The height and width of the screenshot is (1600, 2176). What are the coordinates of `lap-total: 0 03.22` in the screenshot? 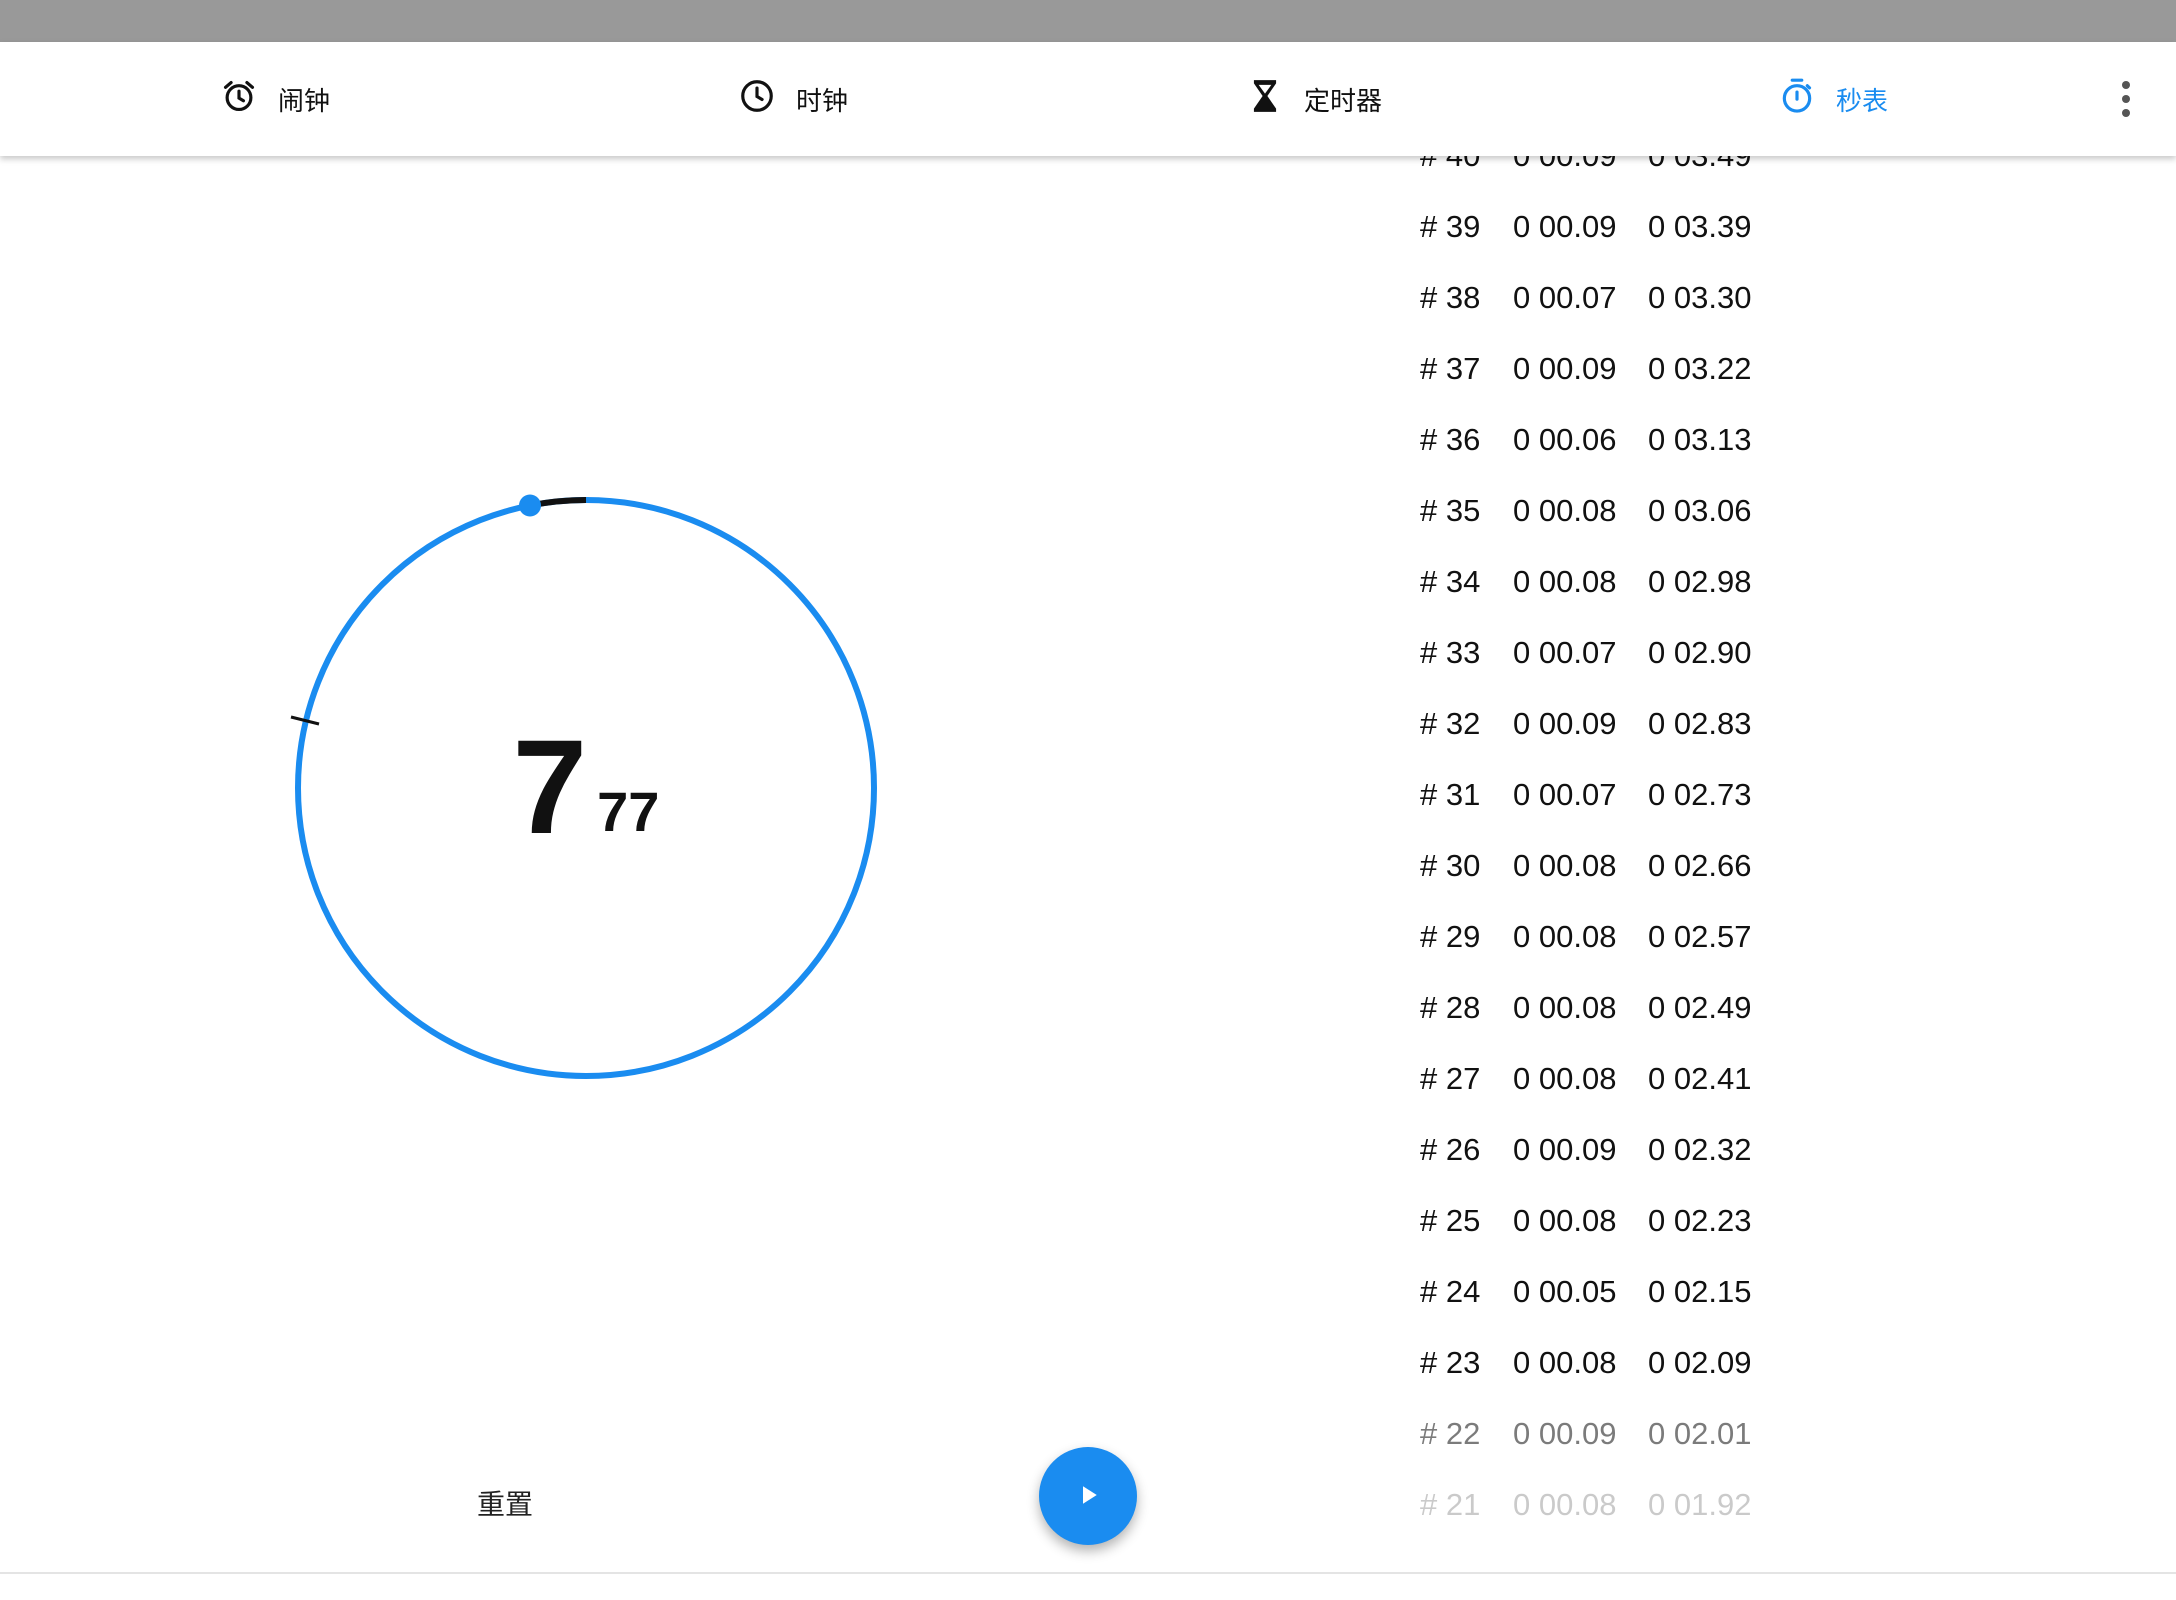 It's located at (1700, 368).